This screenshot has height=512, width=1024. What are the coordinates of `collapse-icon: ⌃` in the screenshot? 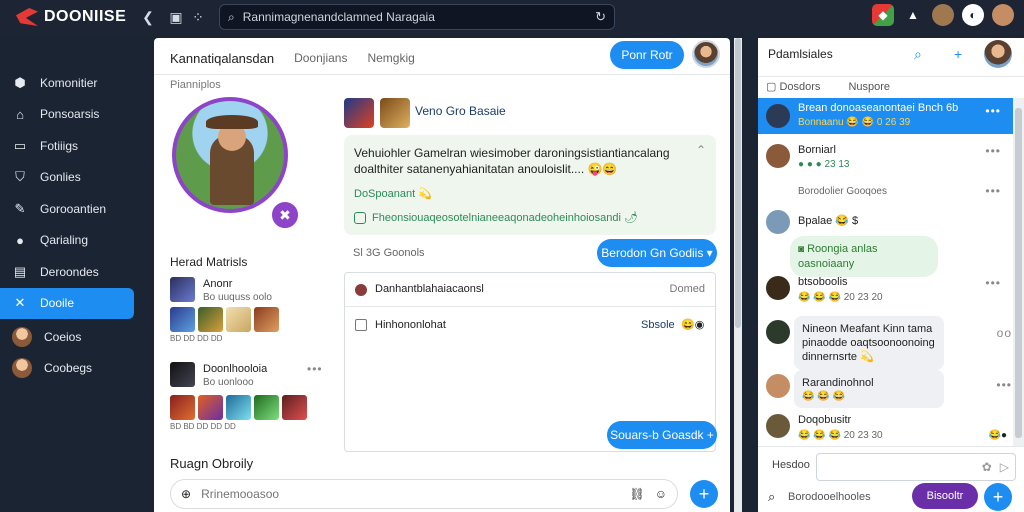 It's located at (701, 150).